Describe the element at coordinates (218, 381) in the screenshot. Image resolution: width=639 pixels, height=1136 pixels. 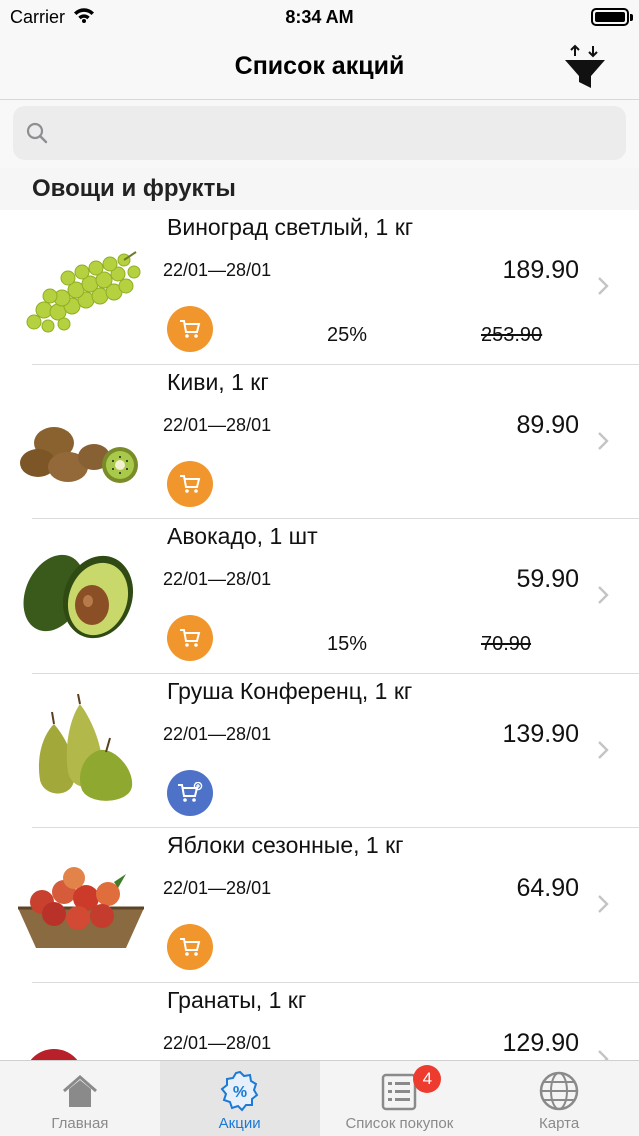
I see `product-name: Киви, 1 кг` at that location.